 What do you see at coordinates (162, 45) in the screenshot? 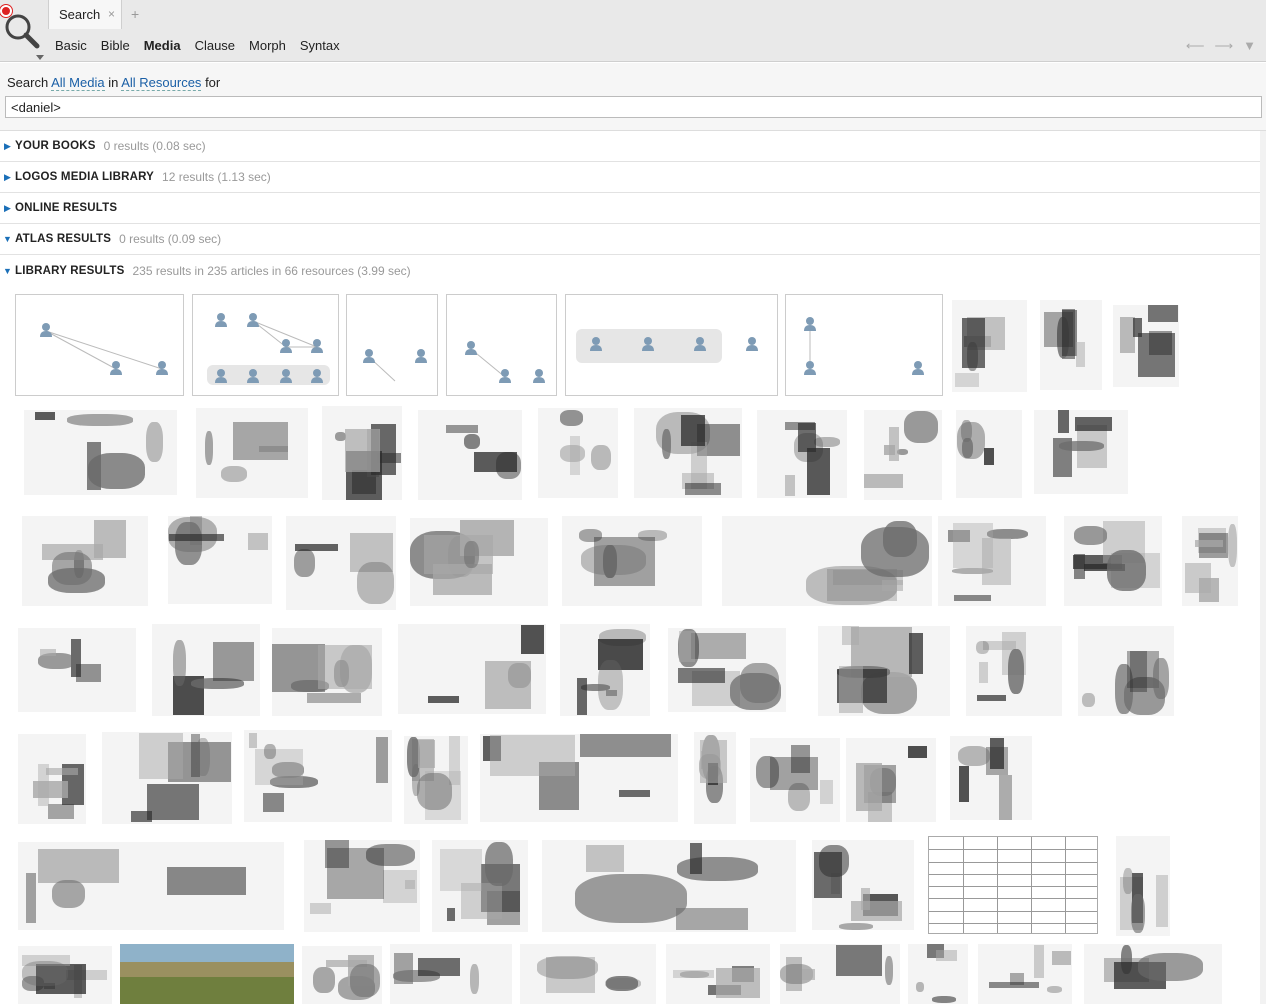
I see `mode-media: Media` at bounding box center [162, 45].